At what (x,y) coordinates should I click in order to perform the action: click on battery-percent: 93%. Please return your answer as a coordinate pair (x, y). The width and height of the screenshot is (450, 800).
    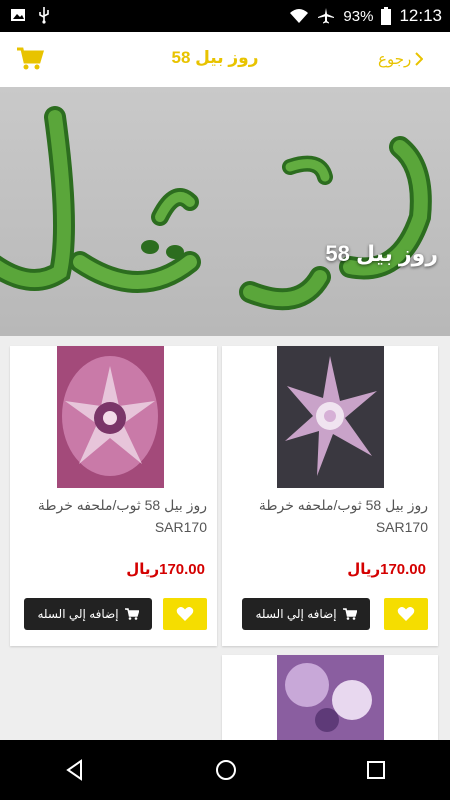
    Looking at the image, I should click on (358, 16).